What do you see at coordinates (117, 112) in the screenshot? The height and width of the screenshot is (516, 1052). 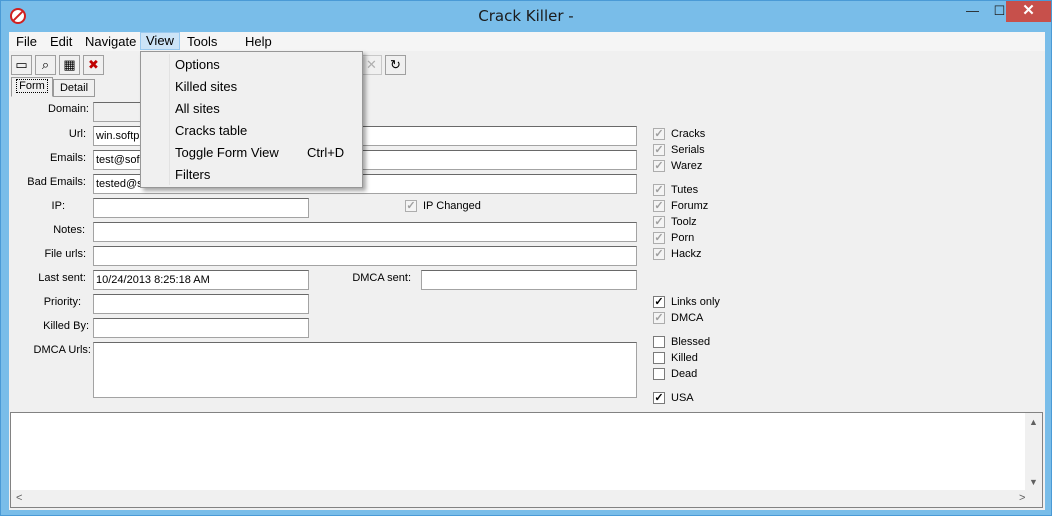 I see `domain-field` at bounding box center [117, 112].